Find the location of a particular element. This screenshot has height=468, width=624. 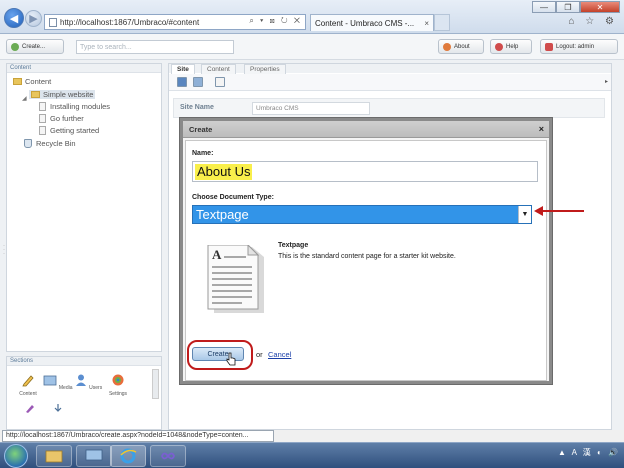

arrow-left-icon: ◀ is located at coordinates (14, 18).